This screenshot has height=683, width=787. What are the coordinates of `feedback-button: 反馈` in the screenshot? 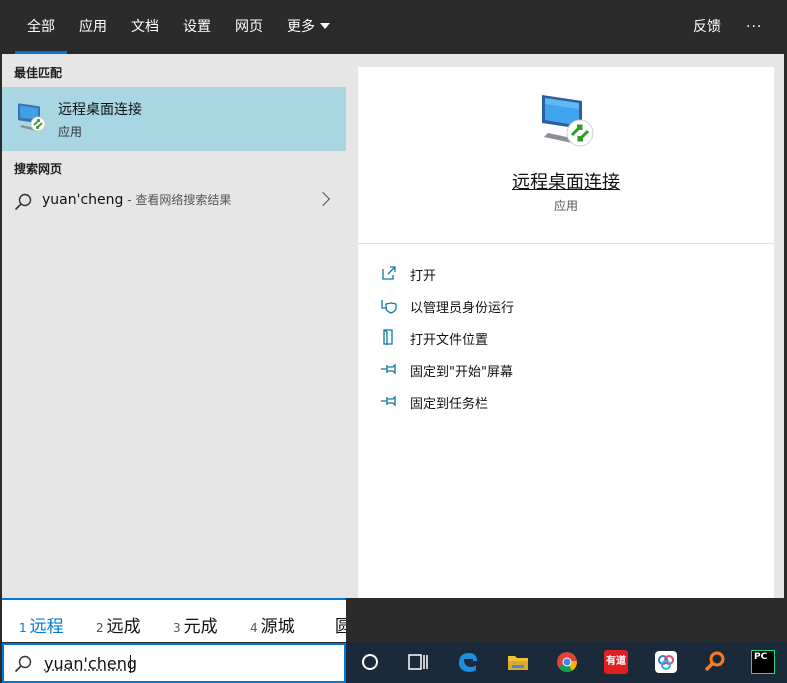 It's located at (707, 28).